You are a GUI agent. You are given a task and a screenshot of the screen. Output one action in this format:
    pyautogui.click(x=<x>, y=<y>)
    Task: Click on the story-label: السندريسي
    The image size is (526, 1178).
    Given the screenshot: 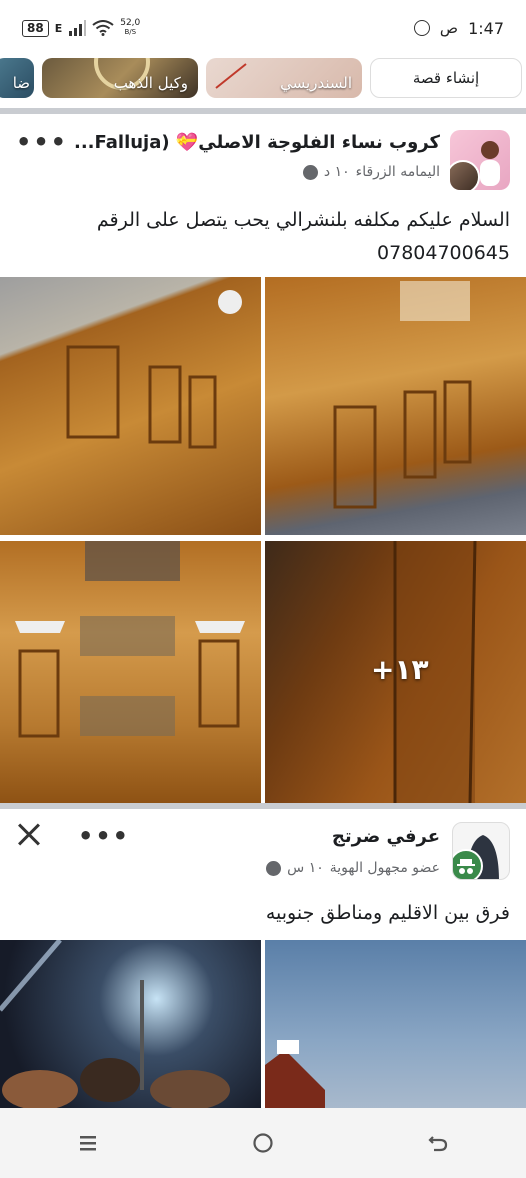 What is the action you would take?
    pyautogui.click(x=316, y=83)
    